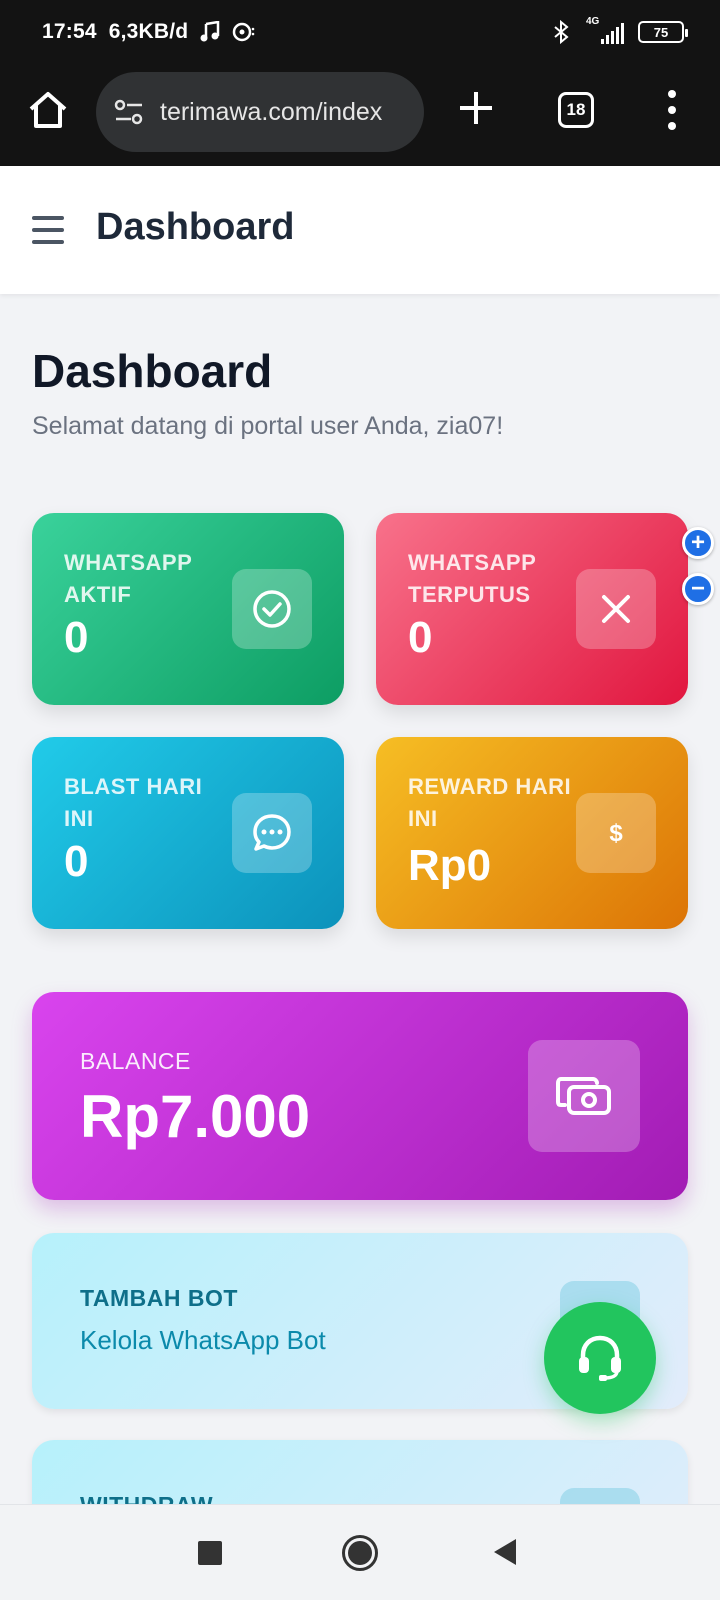  What do you see at coordinates (188, 833) in the screenshot?
I see `stat-card-blast-hari-ini: BLAST HARI INI 0` at bounding box center [188, 833].